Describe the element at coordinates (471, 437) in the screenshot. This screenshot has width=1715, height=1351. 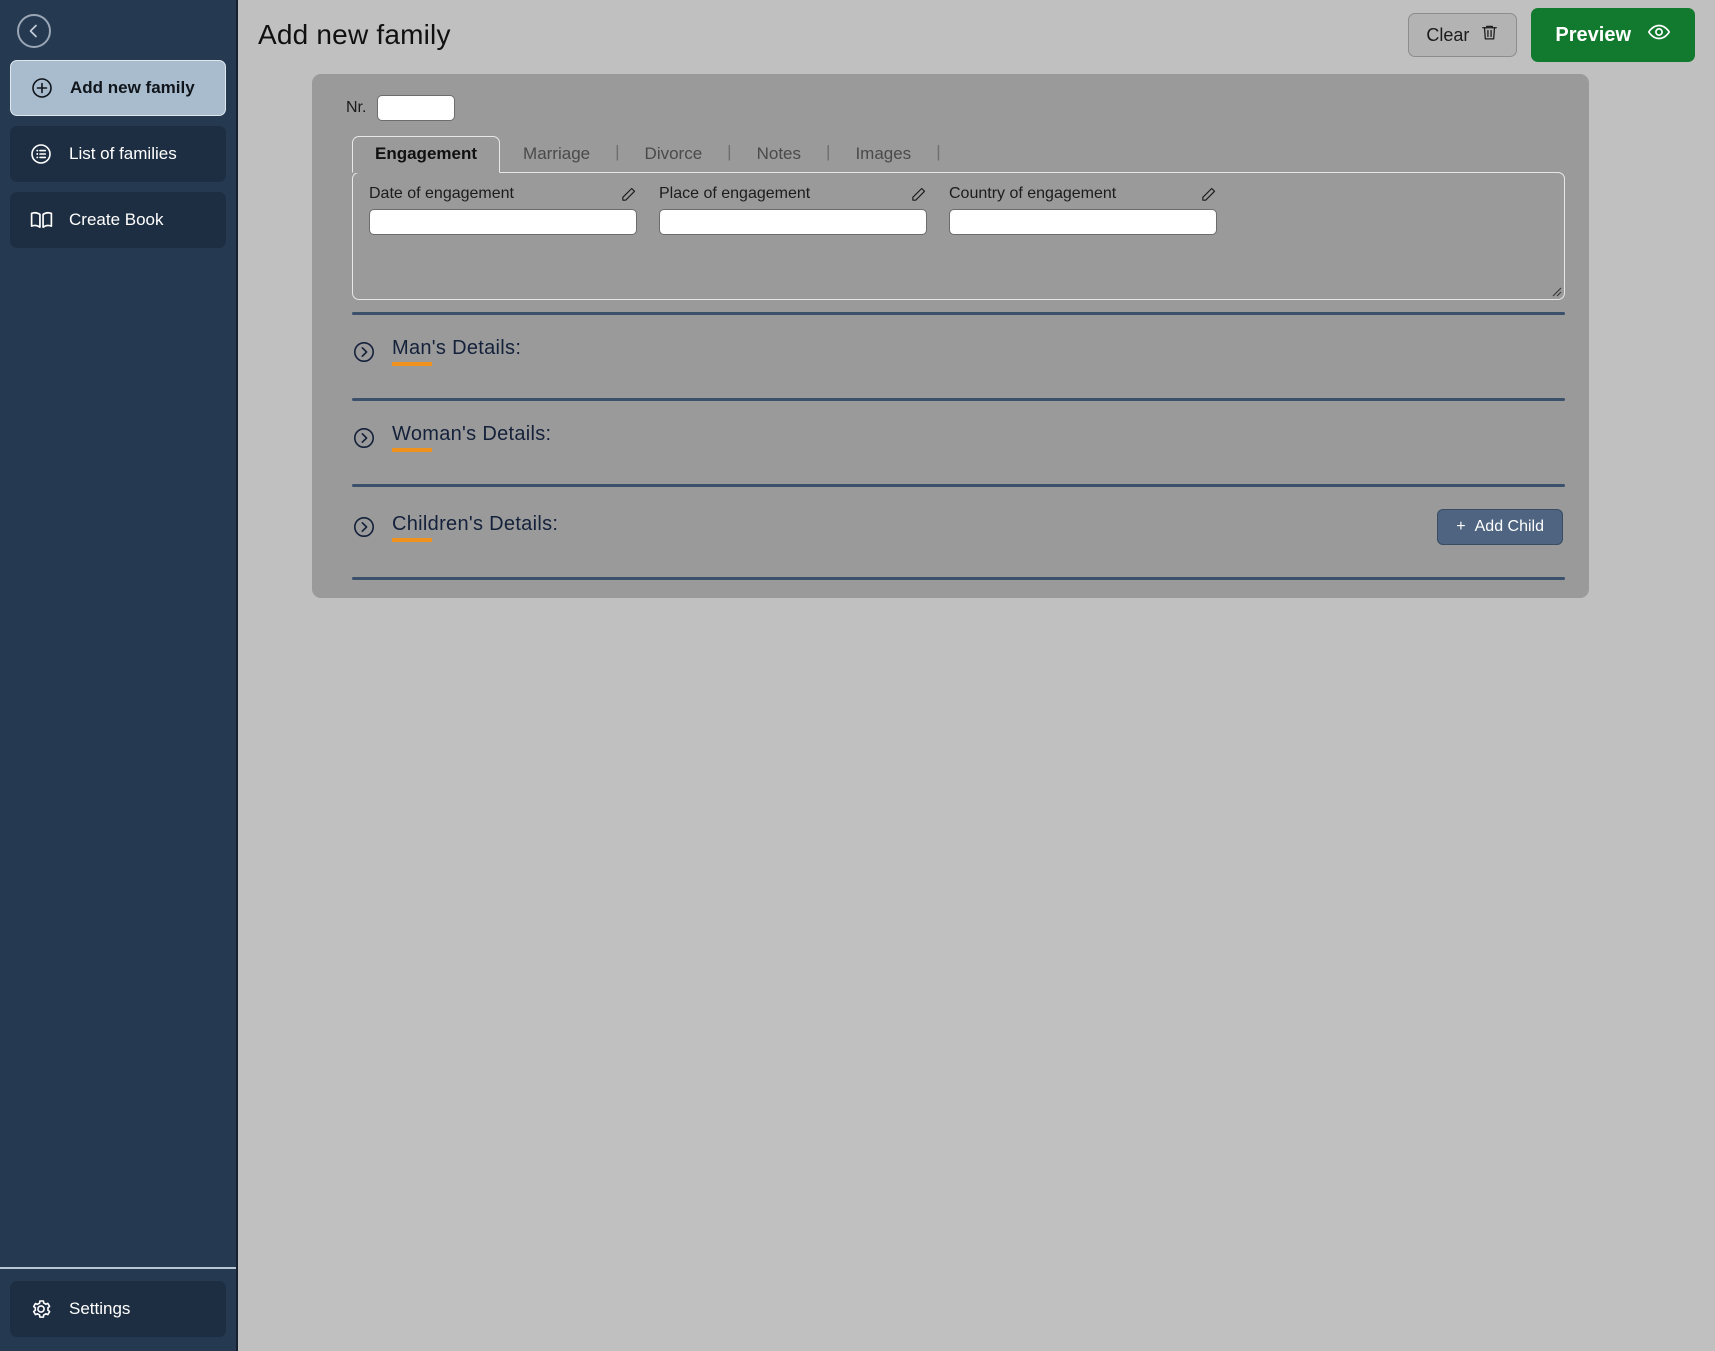
I see `section-title: Woman's Details:` at that location.